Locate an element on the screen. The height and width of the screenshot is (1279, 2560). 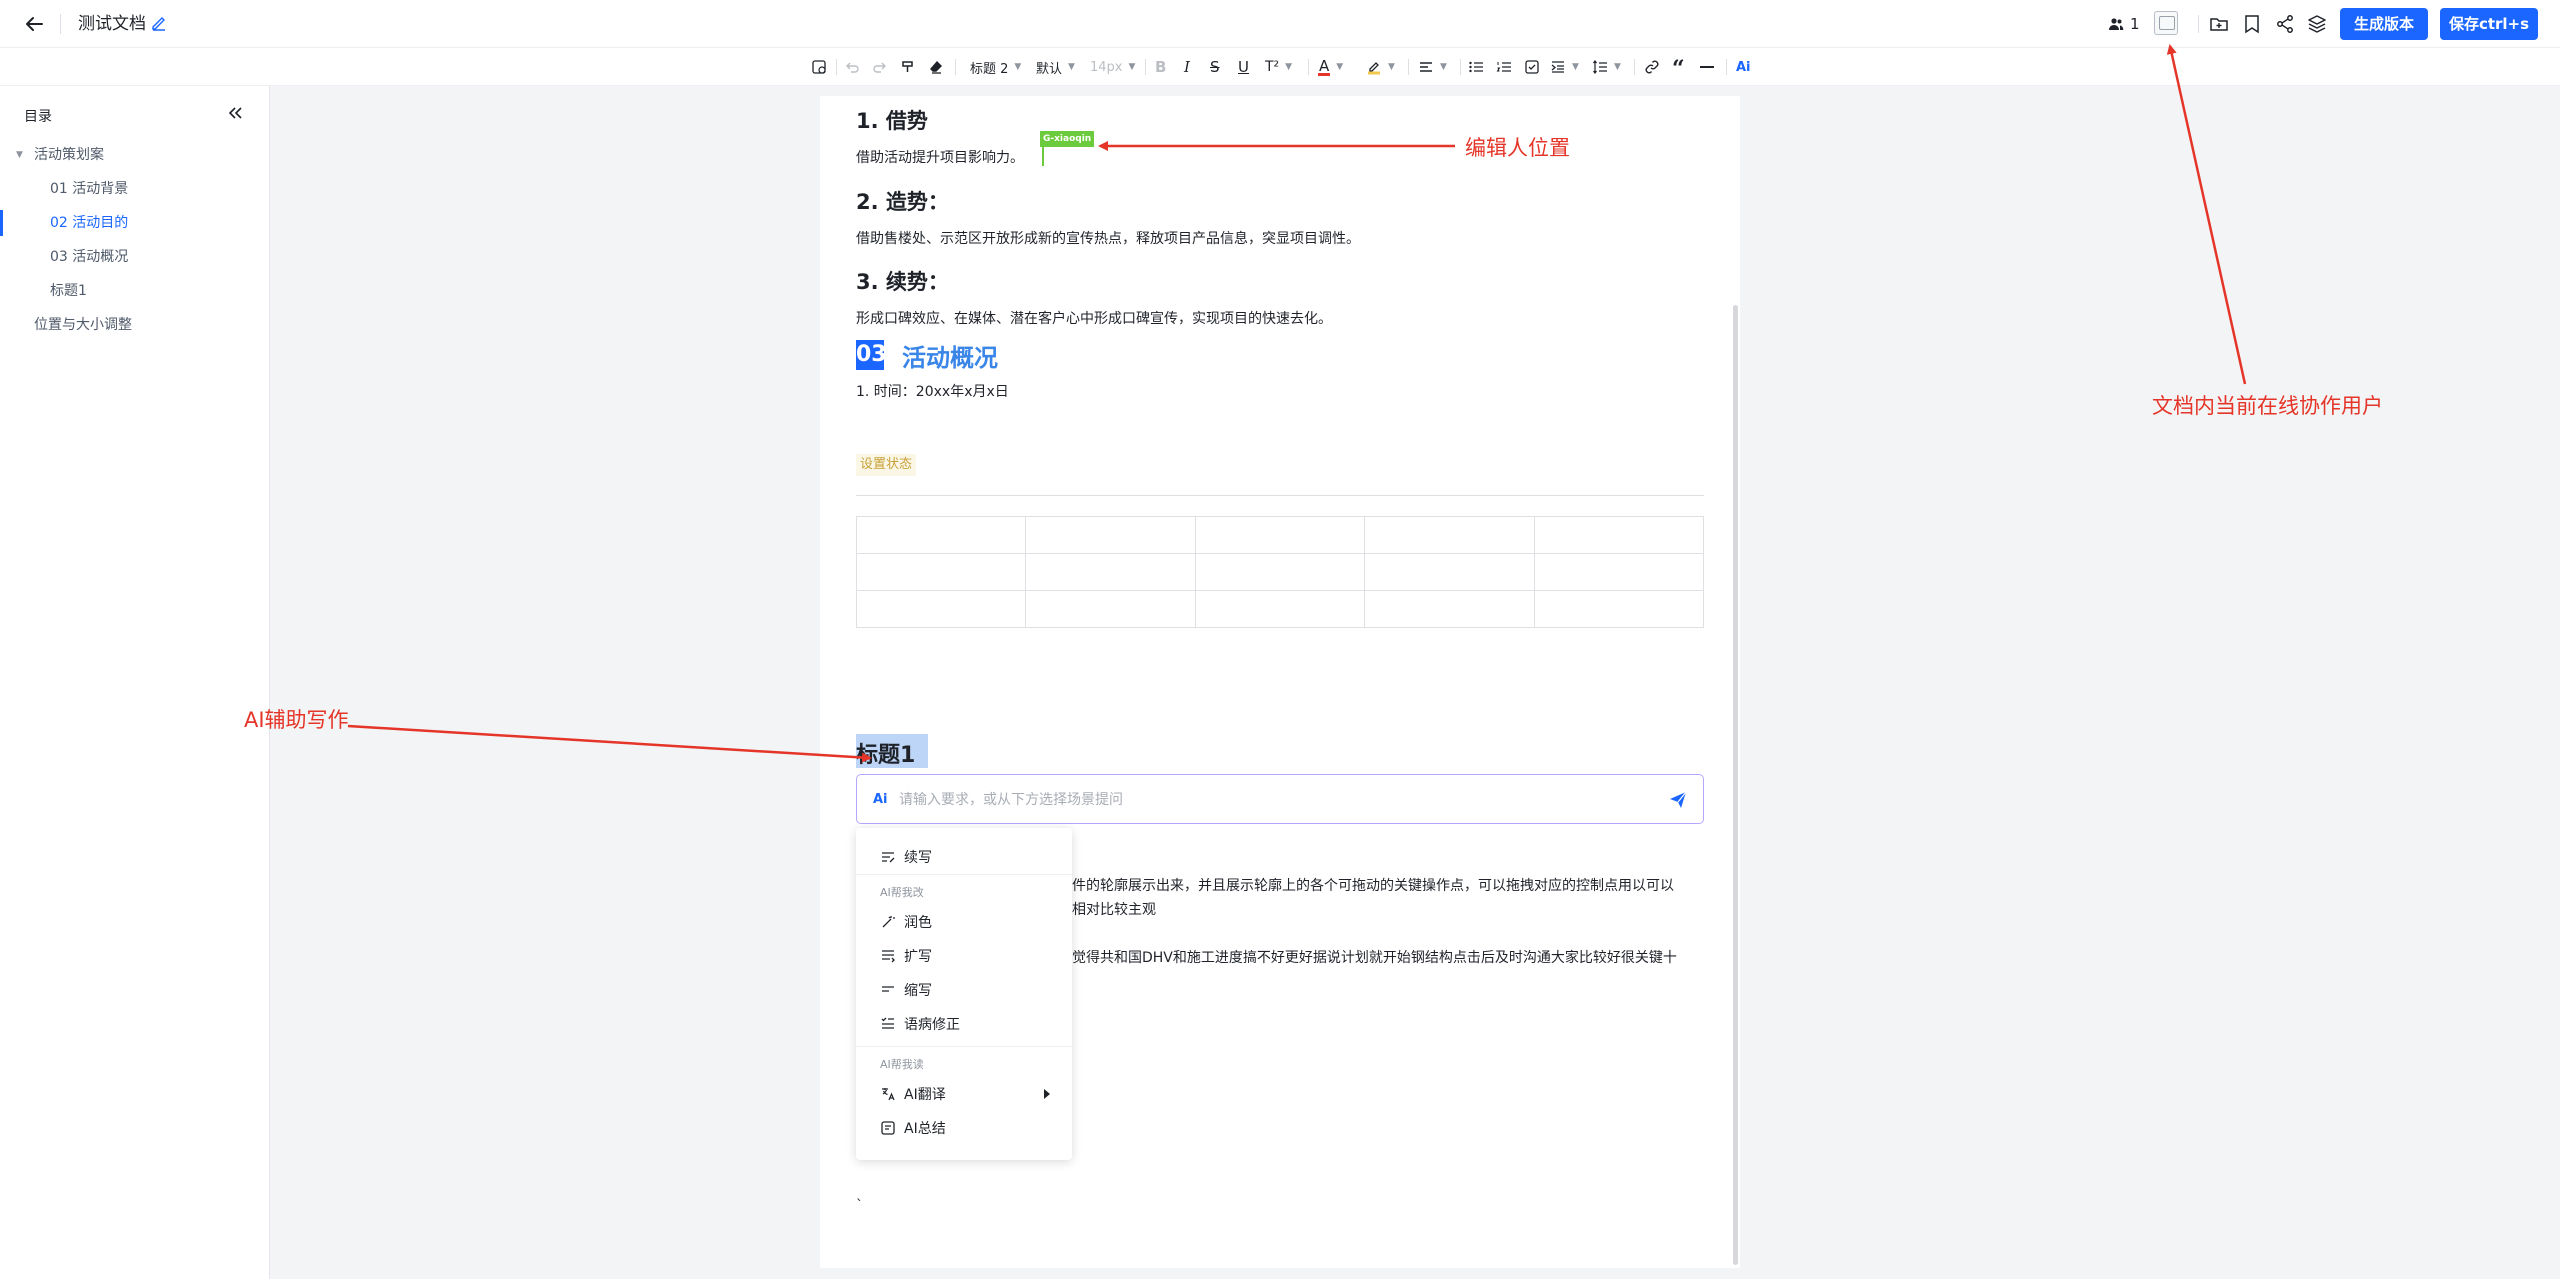
section-text: 形成口碑效应、在媒体、潜在客户心中形成口碑宣传，实现项目的快速去化。 is located at coordinates (1094, 319).